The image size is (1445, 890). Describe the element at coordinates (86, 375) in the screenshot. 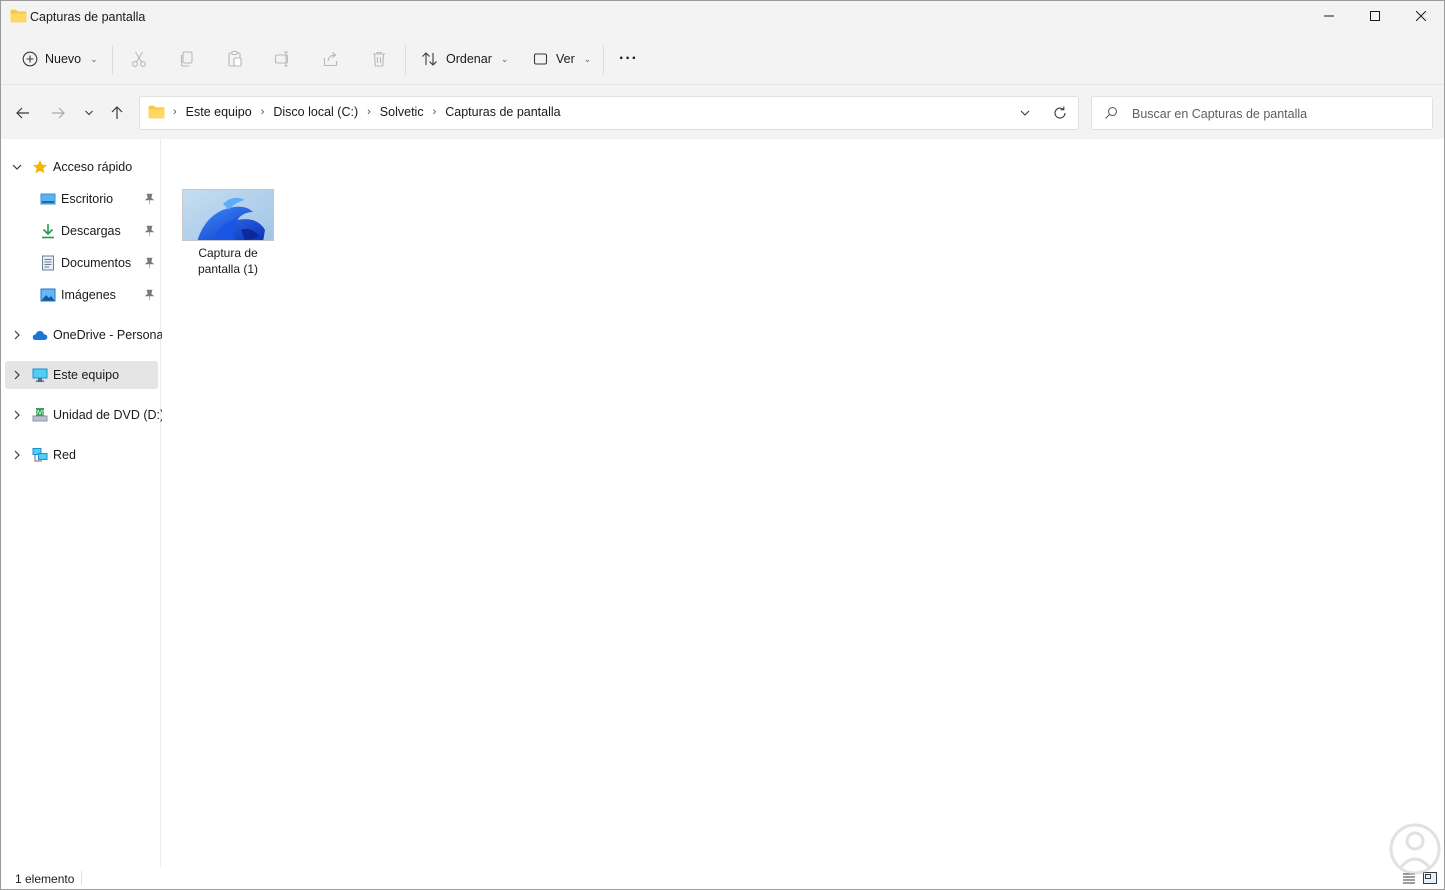

I see `nav-label: Este equipo` at that location.